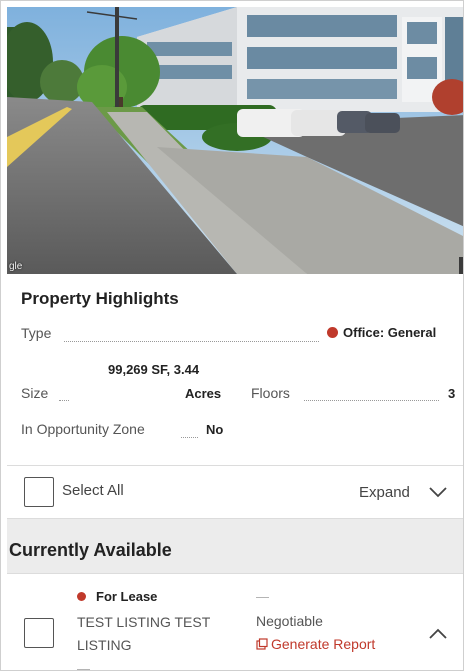 The image size is (464, 671). What do you see at coordinates (390, 332) in the screenshot?
I see `type-value-text: Office: General` at bounding box center [390, 332].